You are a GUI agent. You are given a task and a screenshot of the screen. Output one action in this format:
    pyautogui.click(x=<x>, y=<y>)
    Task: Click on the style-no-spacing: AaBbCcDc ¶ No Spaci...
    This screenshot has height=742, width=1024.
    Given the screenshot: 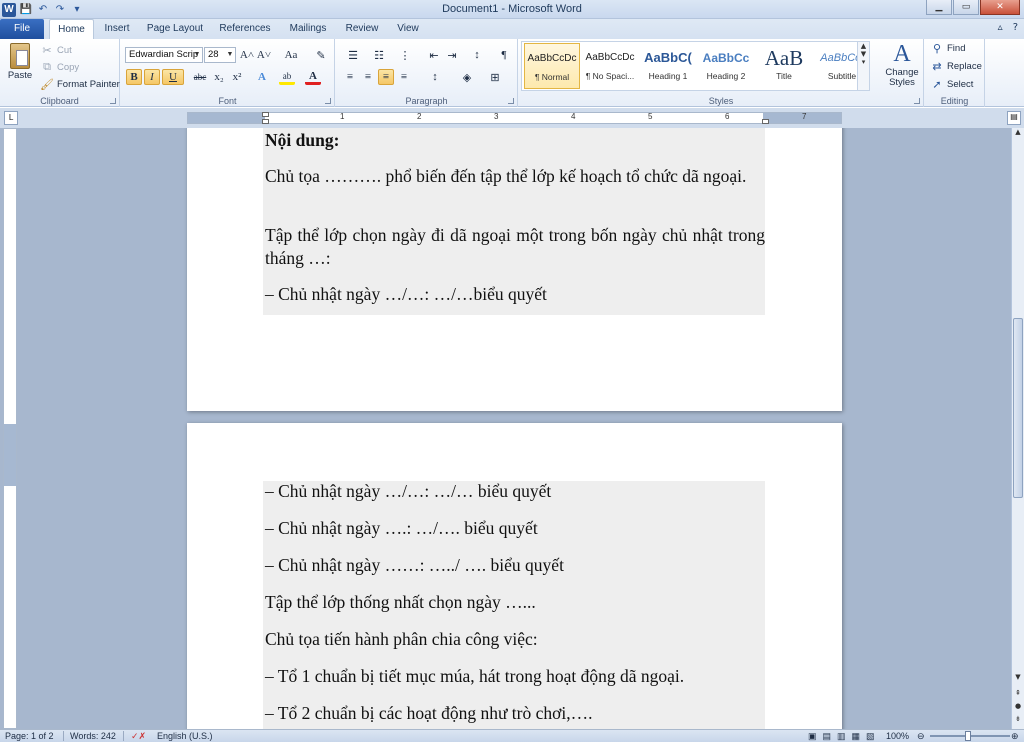 What is the action you would take?
    pyautogui.click(x=610, y=66)
    